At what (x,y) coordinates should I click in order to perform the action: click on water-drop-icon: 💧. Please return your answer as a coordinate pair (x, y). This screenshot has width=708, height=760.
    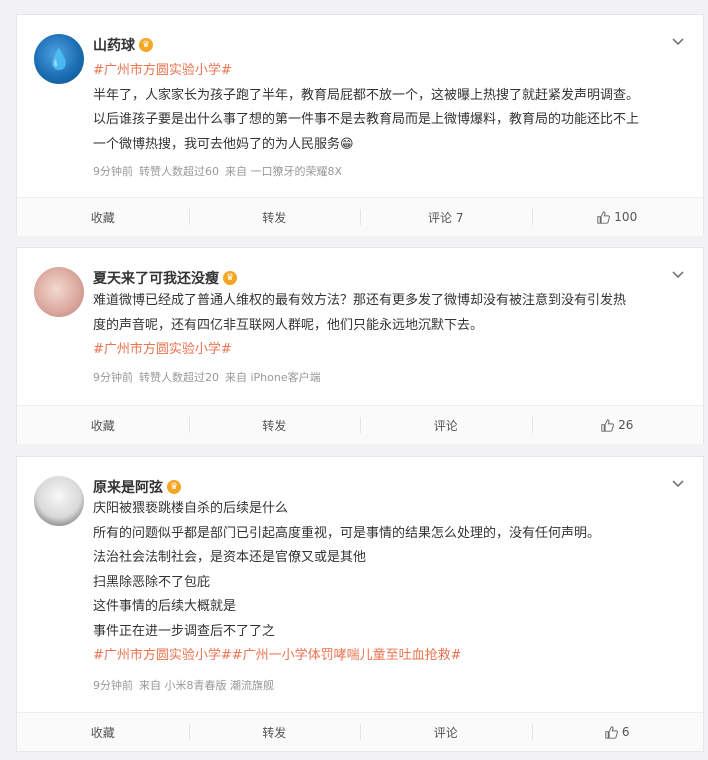
    Looking at the image, I should click on (59, 59).